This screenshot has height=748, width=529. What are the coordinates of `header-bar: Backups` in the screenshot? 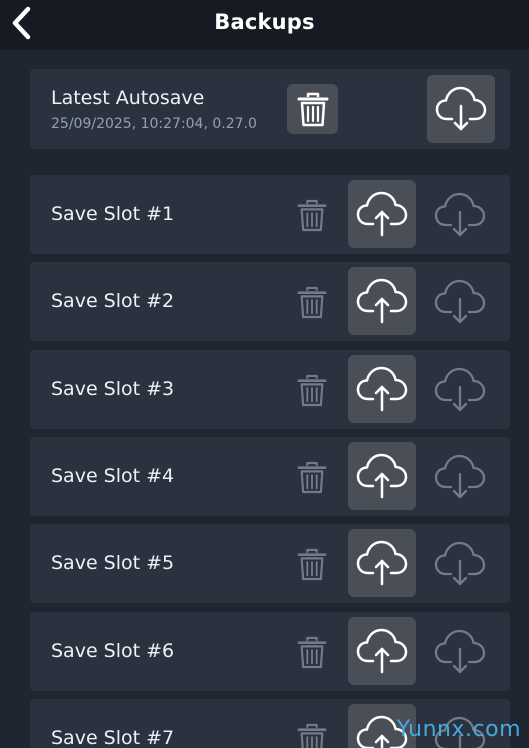 It's located at (264, 25).